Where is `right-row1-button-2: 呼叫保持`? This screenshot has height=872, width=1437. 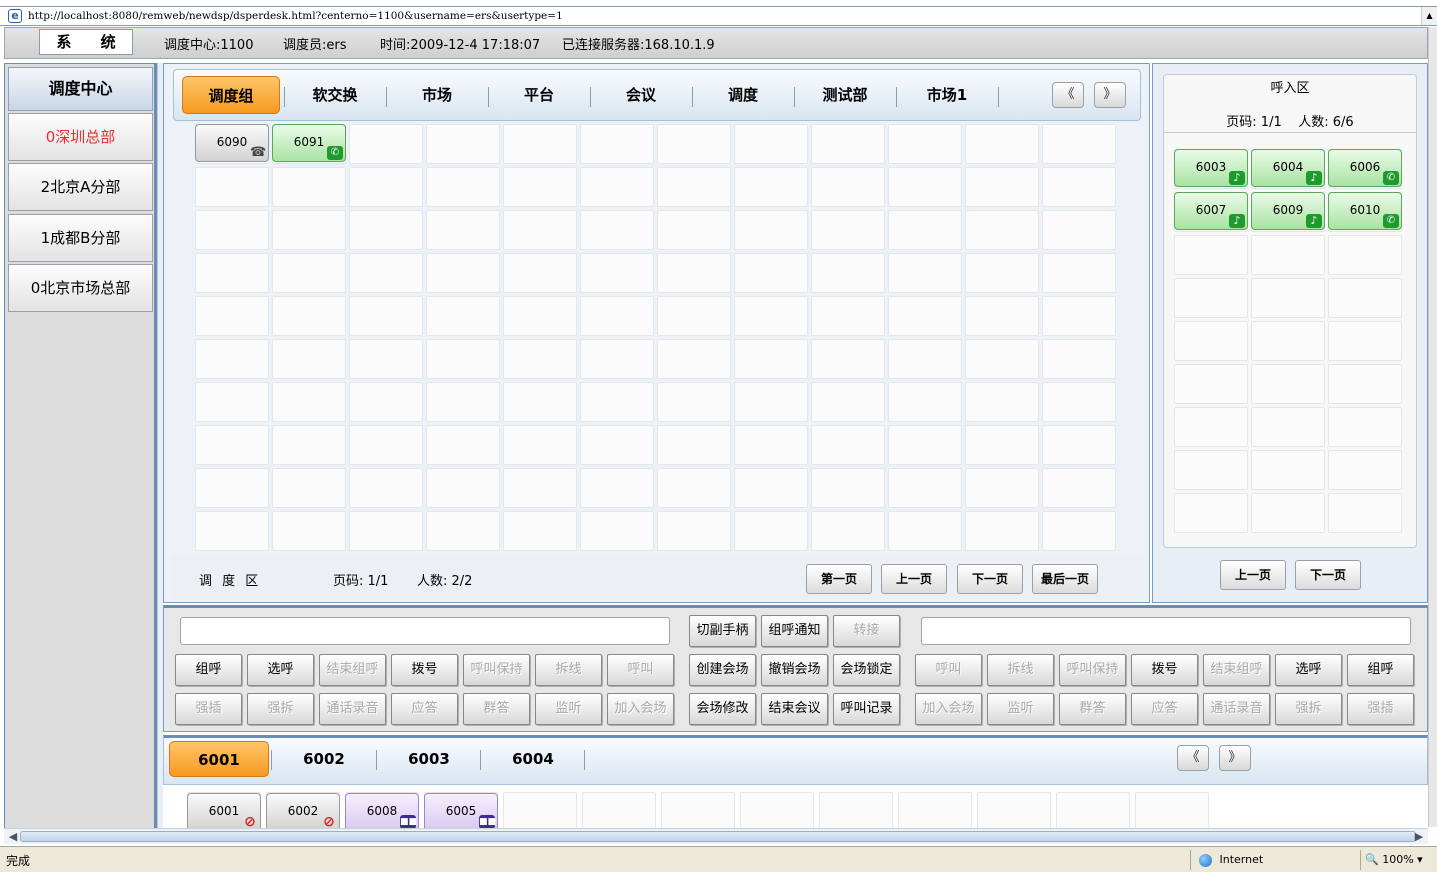
right-row1-button-2: 呼叫保持 is located at coordinates (1092, 670).